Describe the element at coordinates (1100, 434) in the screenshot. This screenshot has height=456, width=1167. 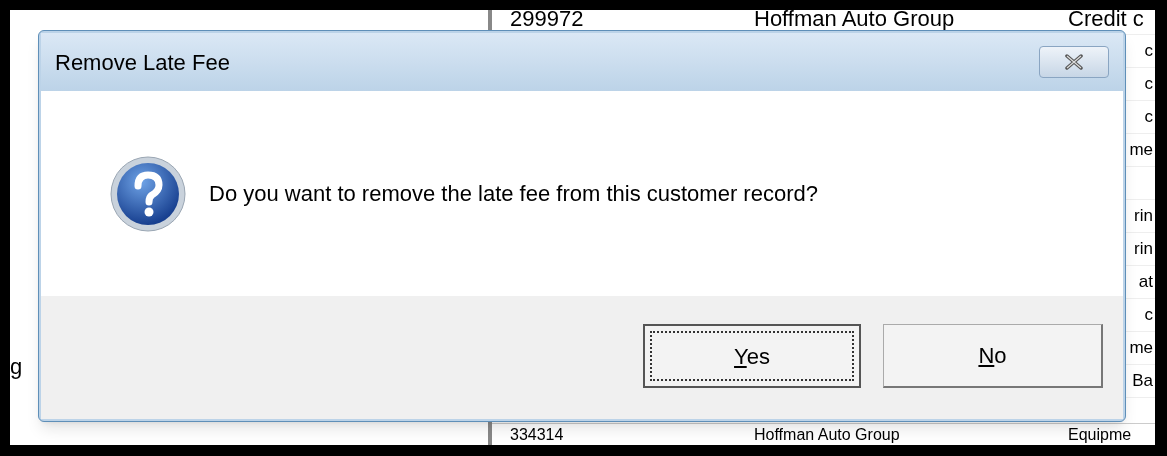
I see `table-cell: Equipme` at that location.